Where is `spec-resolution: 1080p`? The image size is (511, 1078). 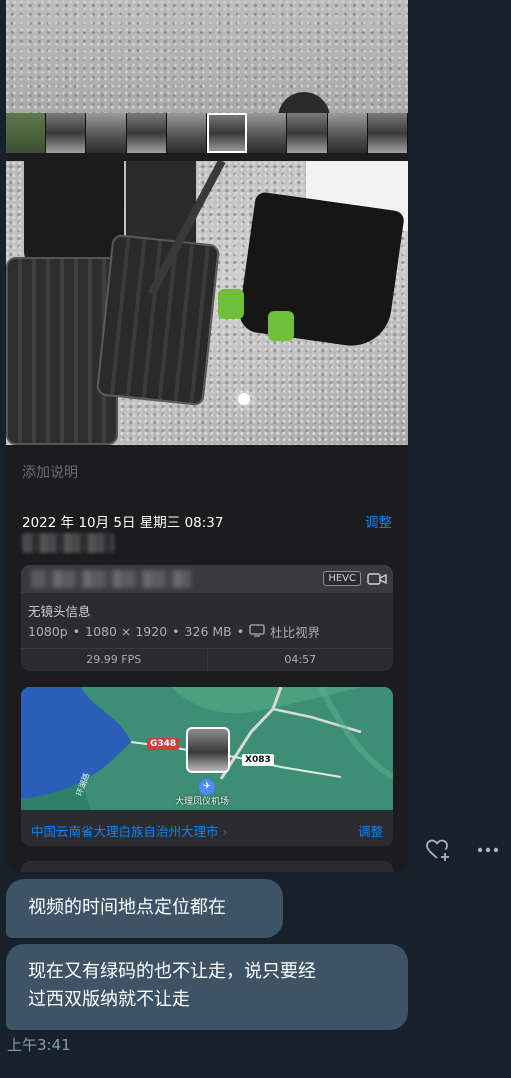 spec-resolution: 1080p is located at coordinates (48, 631).